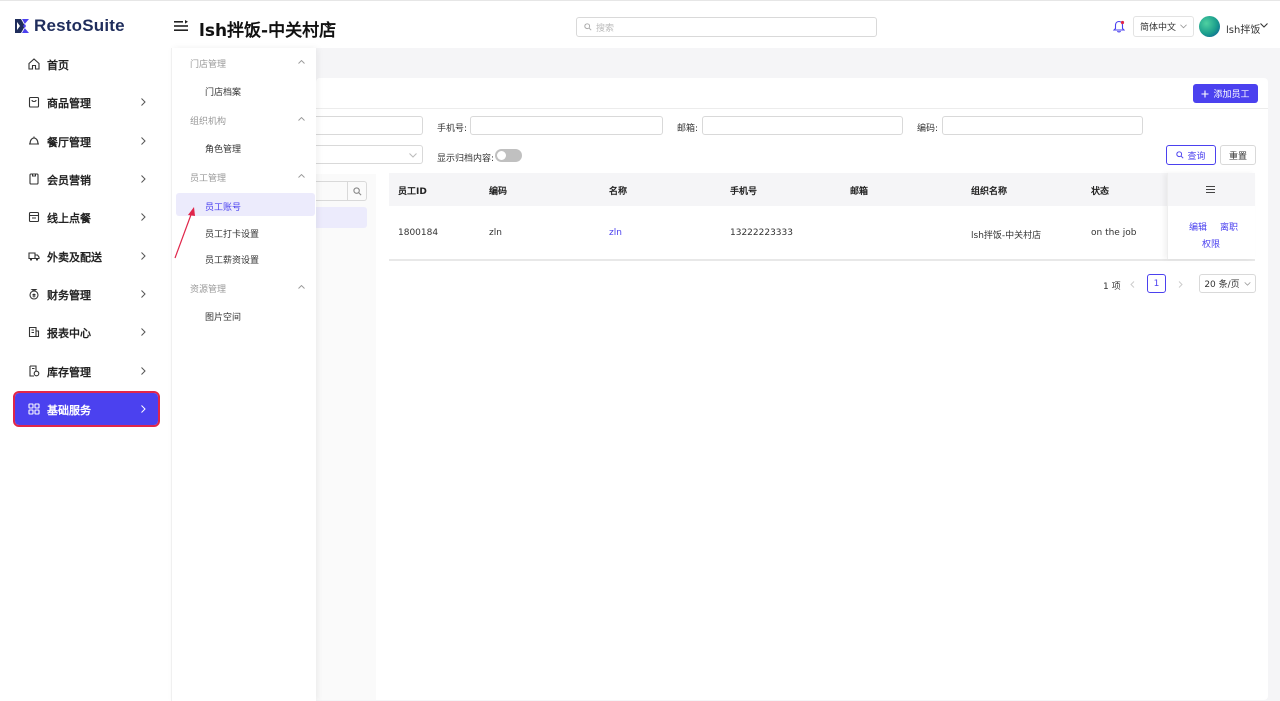  I want to click on sidebar-item-products: 商品管理, so click(86, 102).